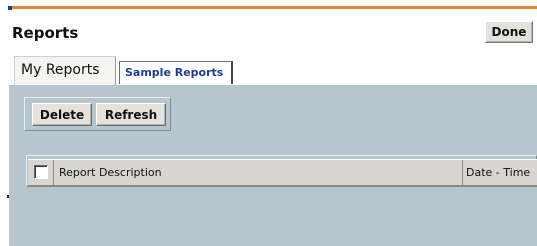 The height and width of the screenshot is (246, 537). I want to click on page-title: Reports, so click(45, 33).